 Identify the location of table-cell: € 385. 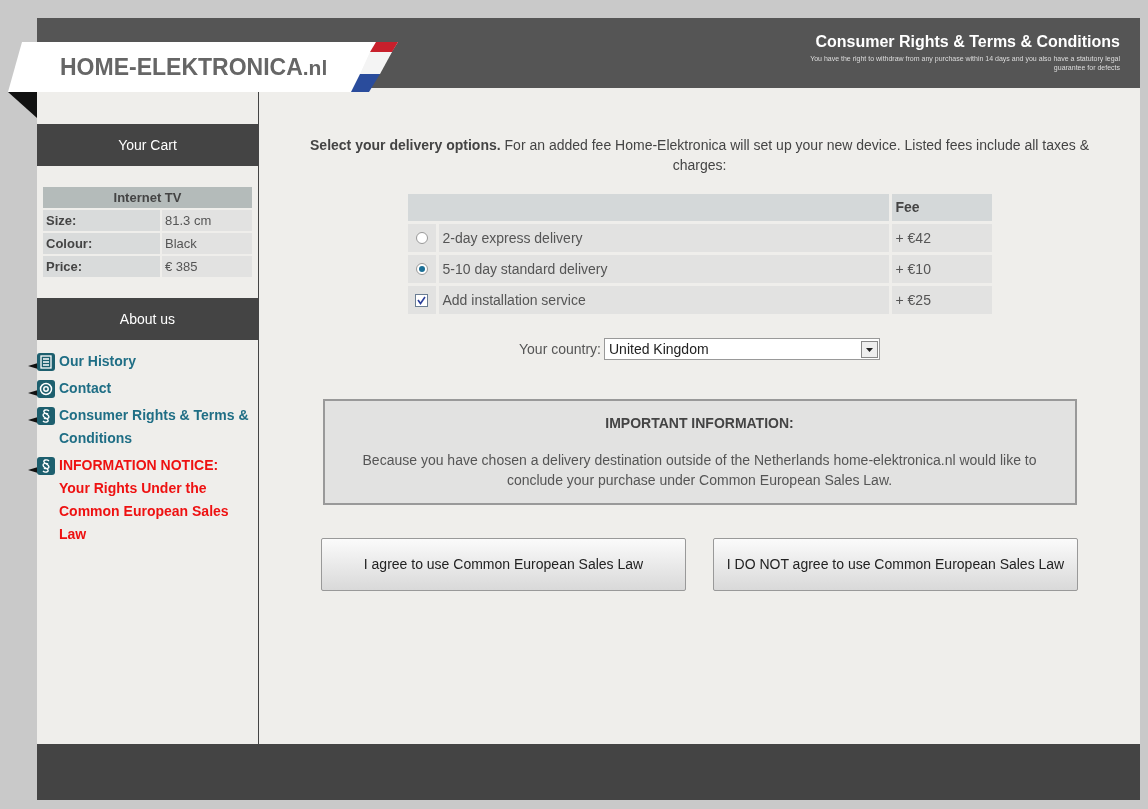
(207, 266).